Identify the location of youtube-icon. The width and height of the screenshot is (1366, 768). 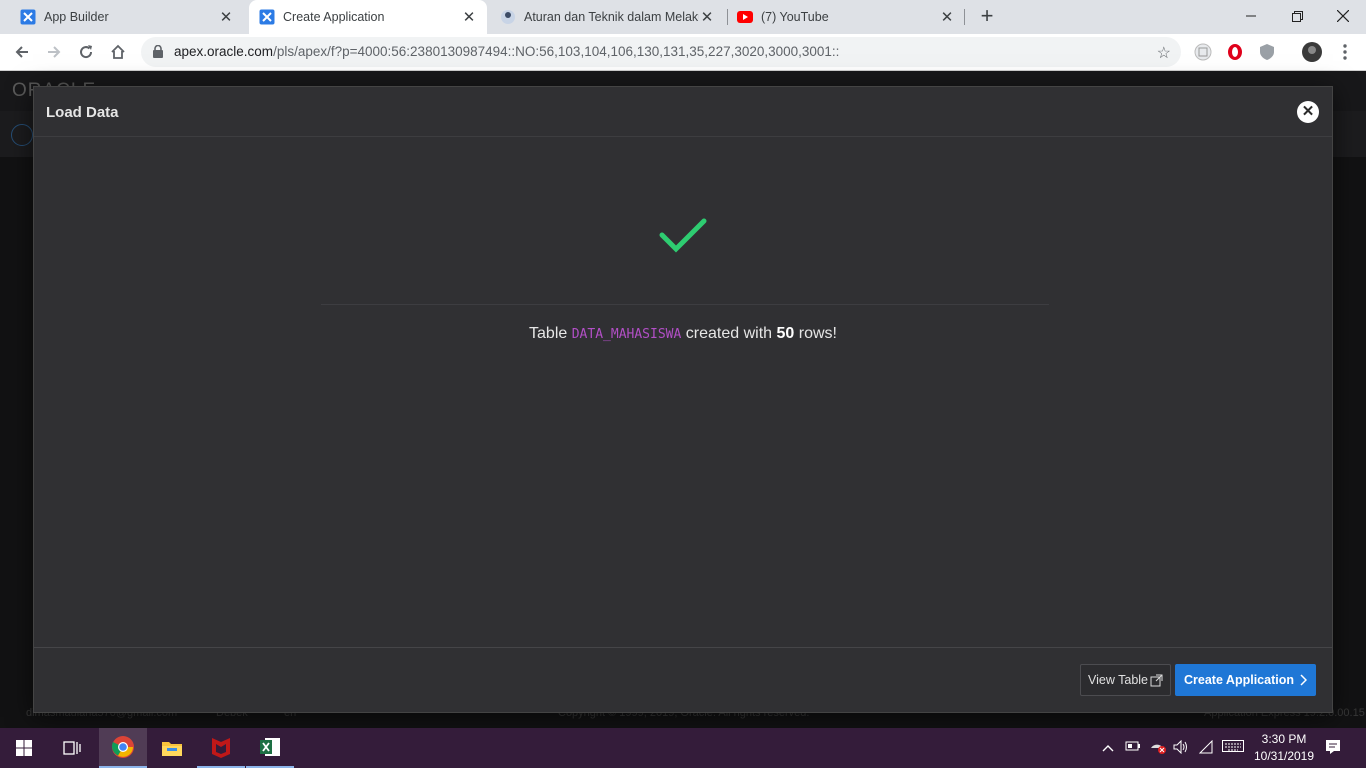
(745, 17).